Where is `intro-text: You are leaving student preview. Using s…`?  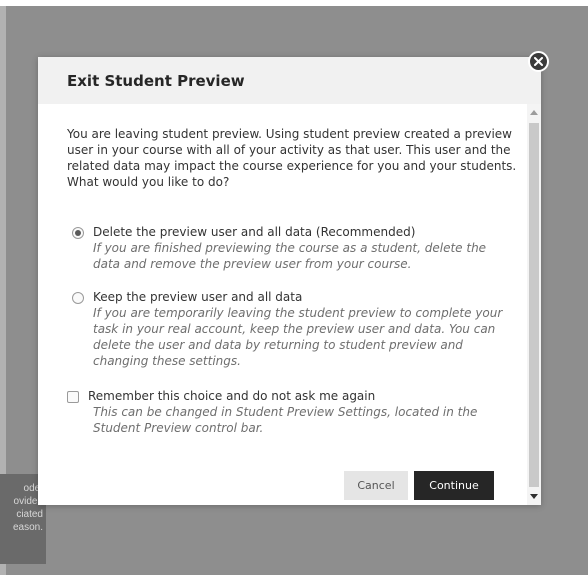 intro-text: You are leaving student preview. Using s… is located at coordinates (292, 158).